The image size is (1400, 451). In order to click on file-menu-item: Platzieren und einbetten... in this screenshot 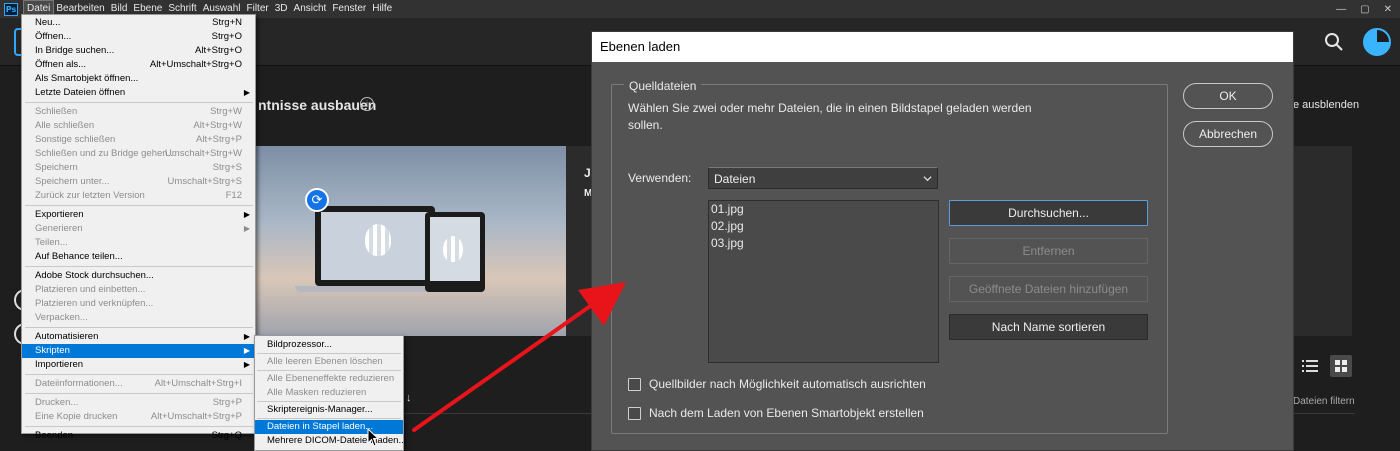, I will do `click(138, 290)`.